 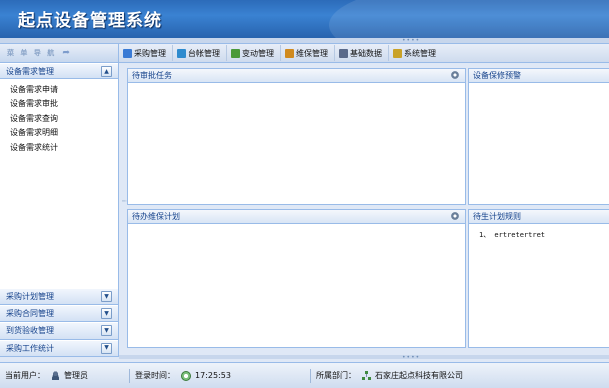 I want to click on sidebar-item-demand-detail: 设备需求明细, so click(x=64, y=133).